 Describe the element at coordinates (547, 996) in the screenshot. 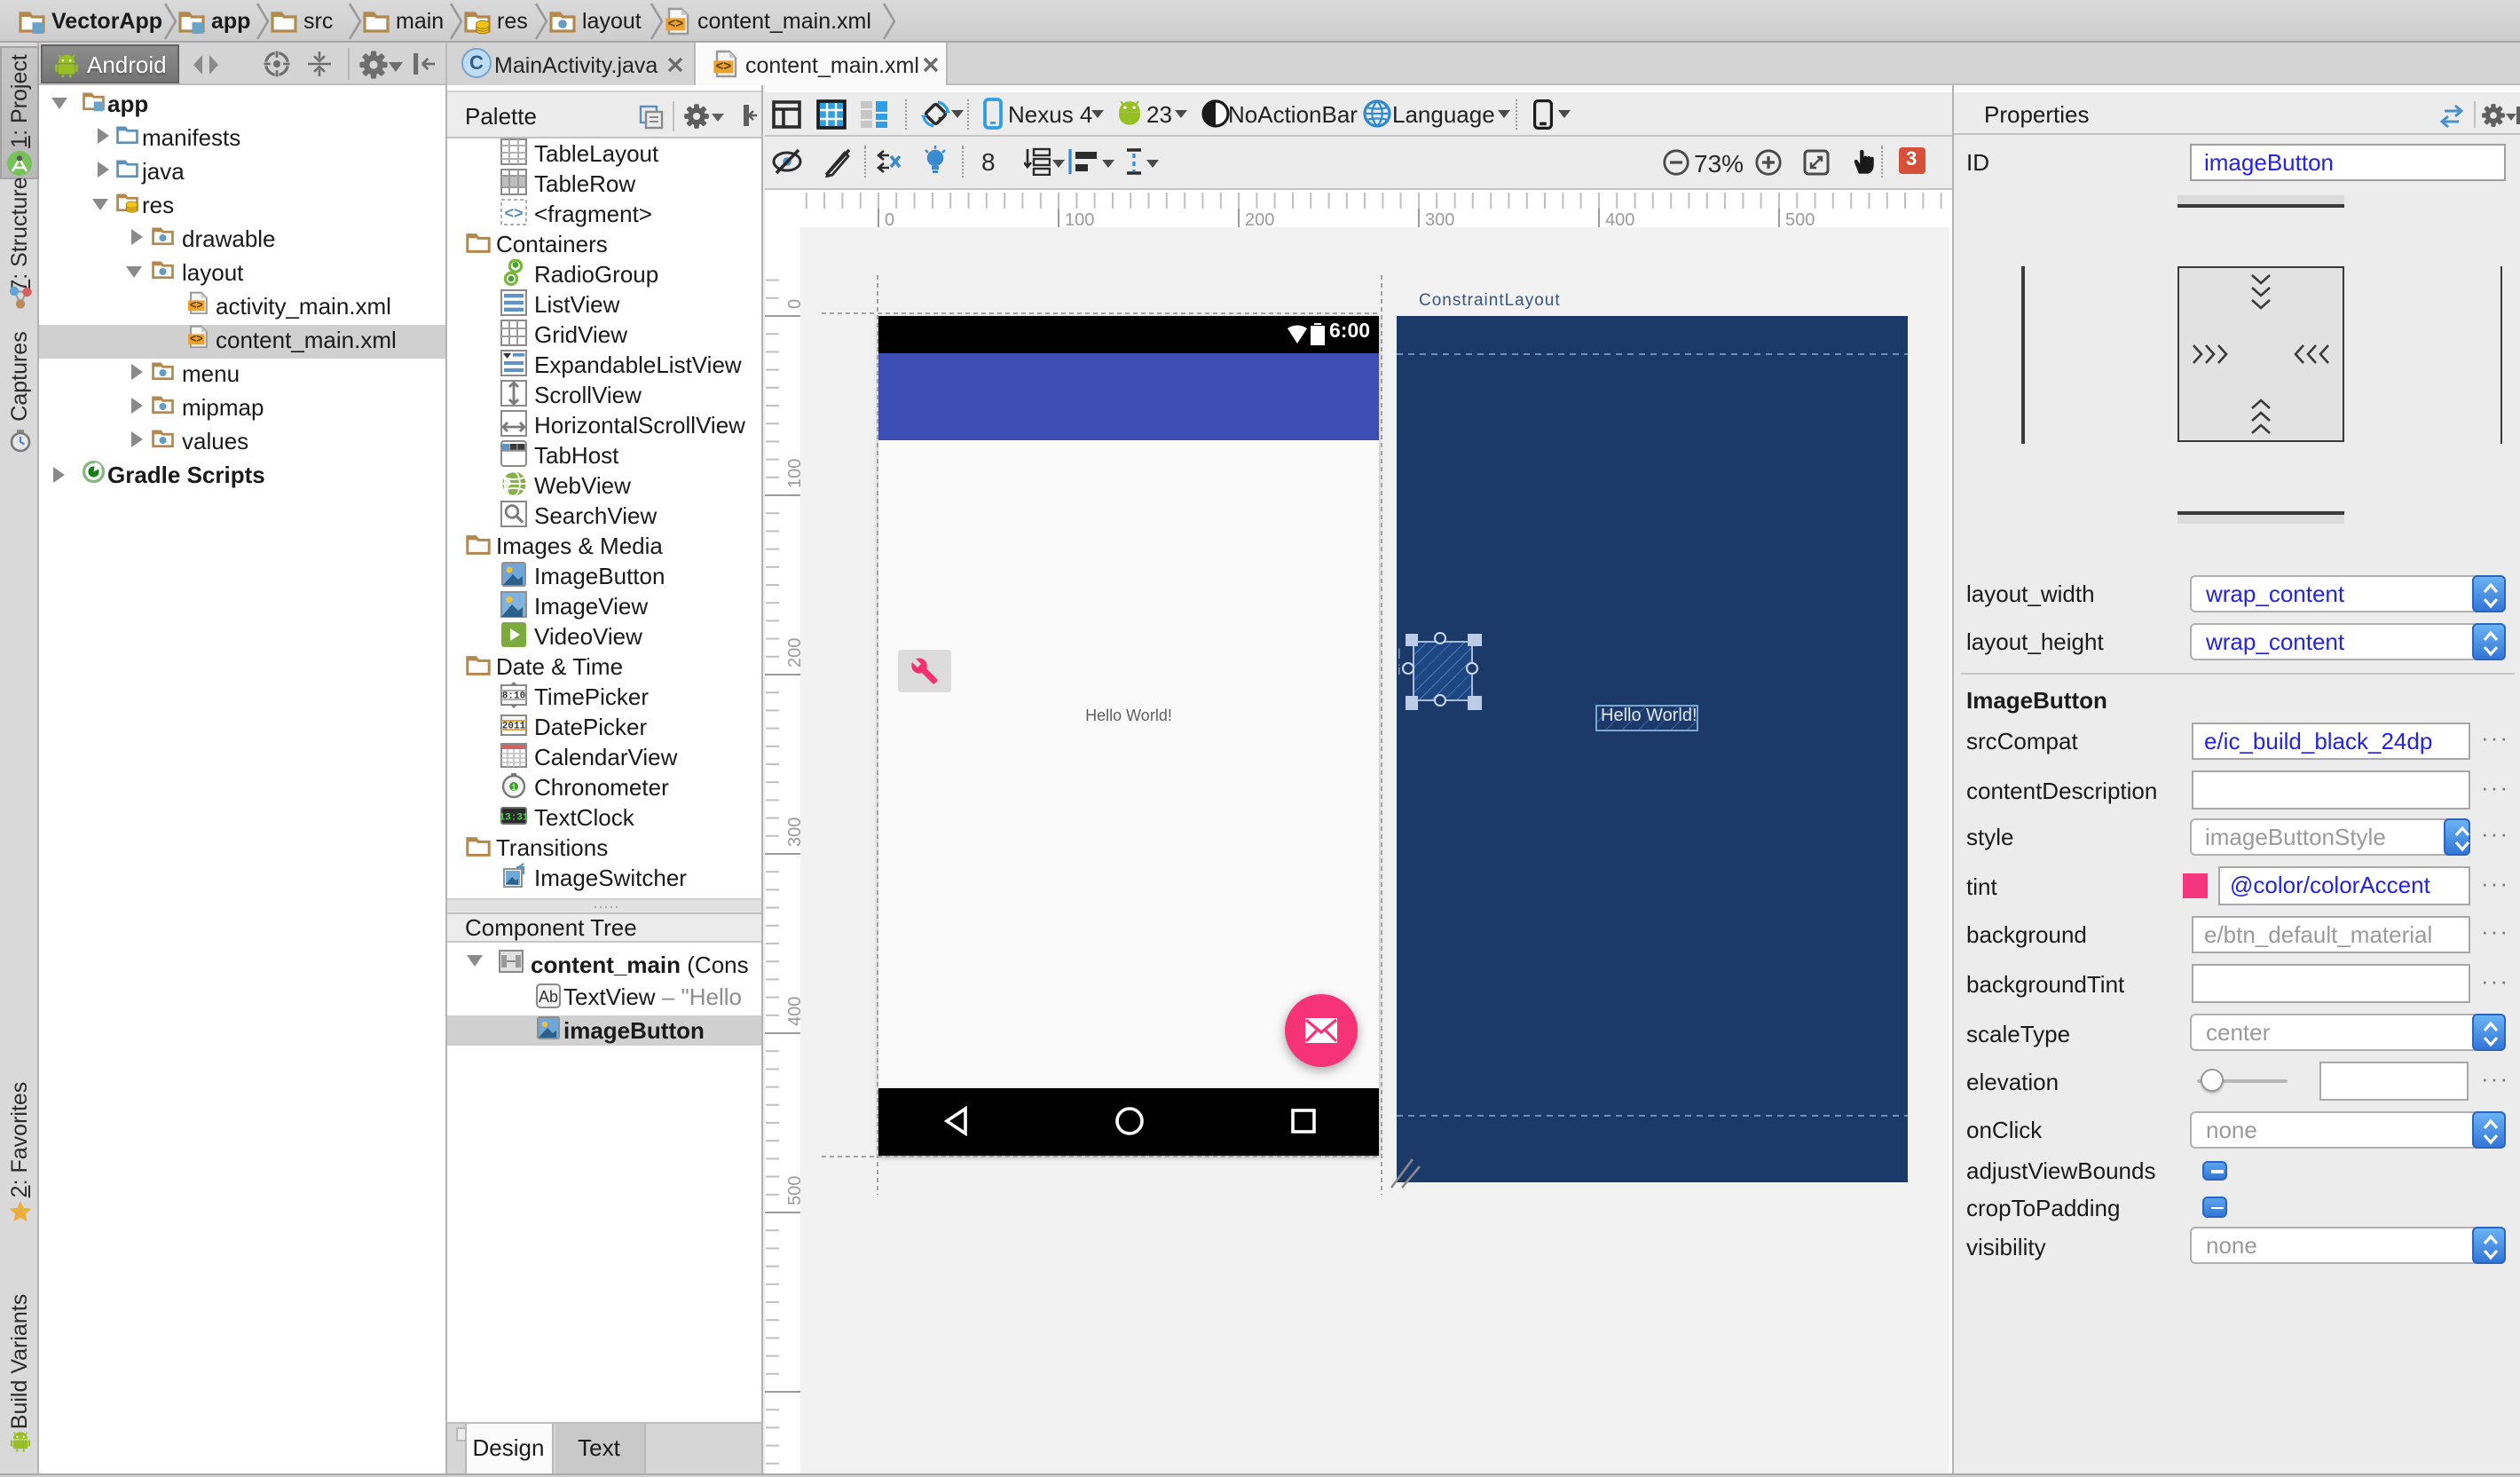

I see `svg-text: Ab` at that location.